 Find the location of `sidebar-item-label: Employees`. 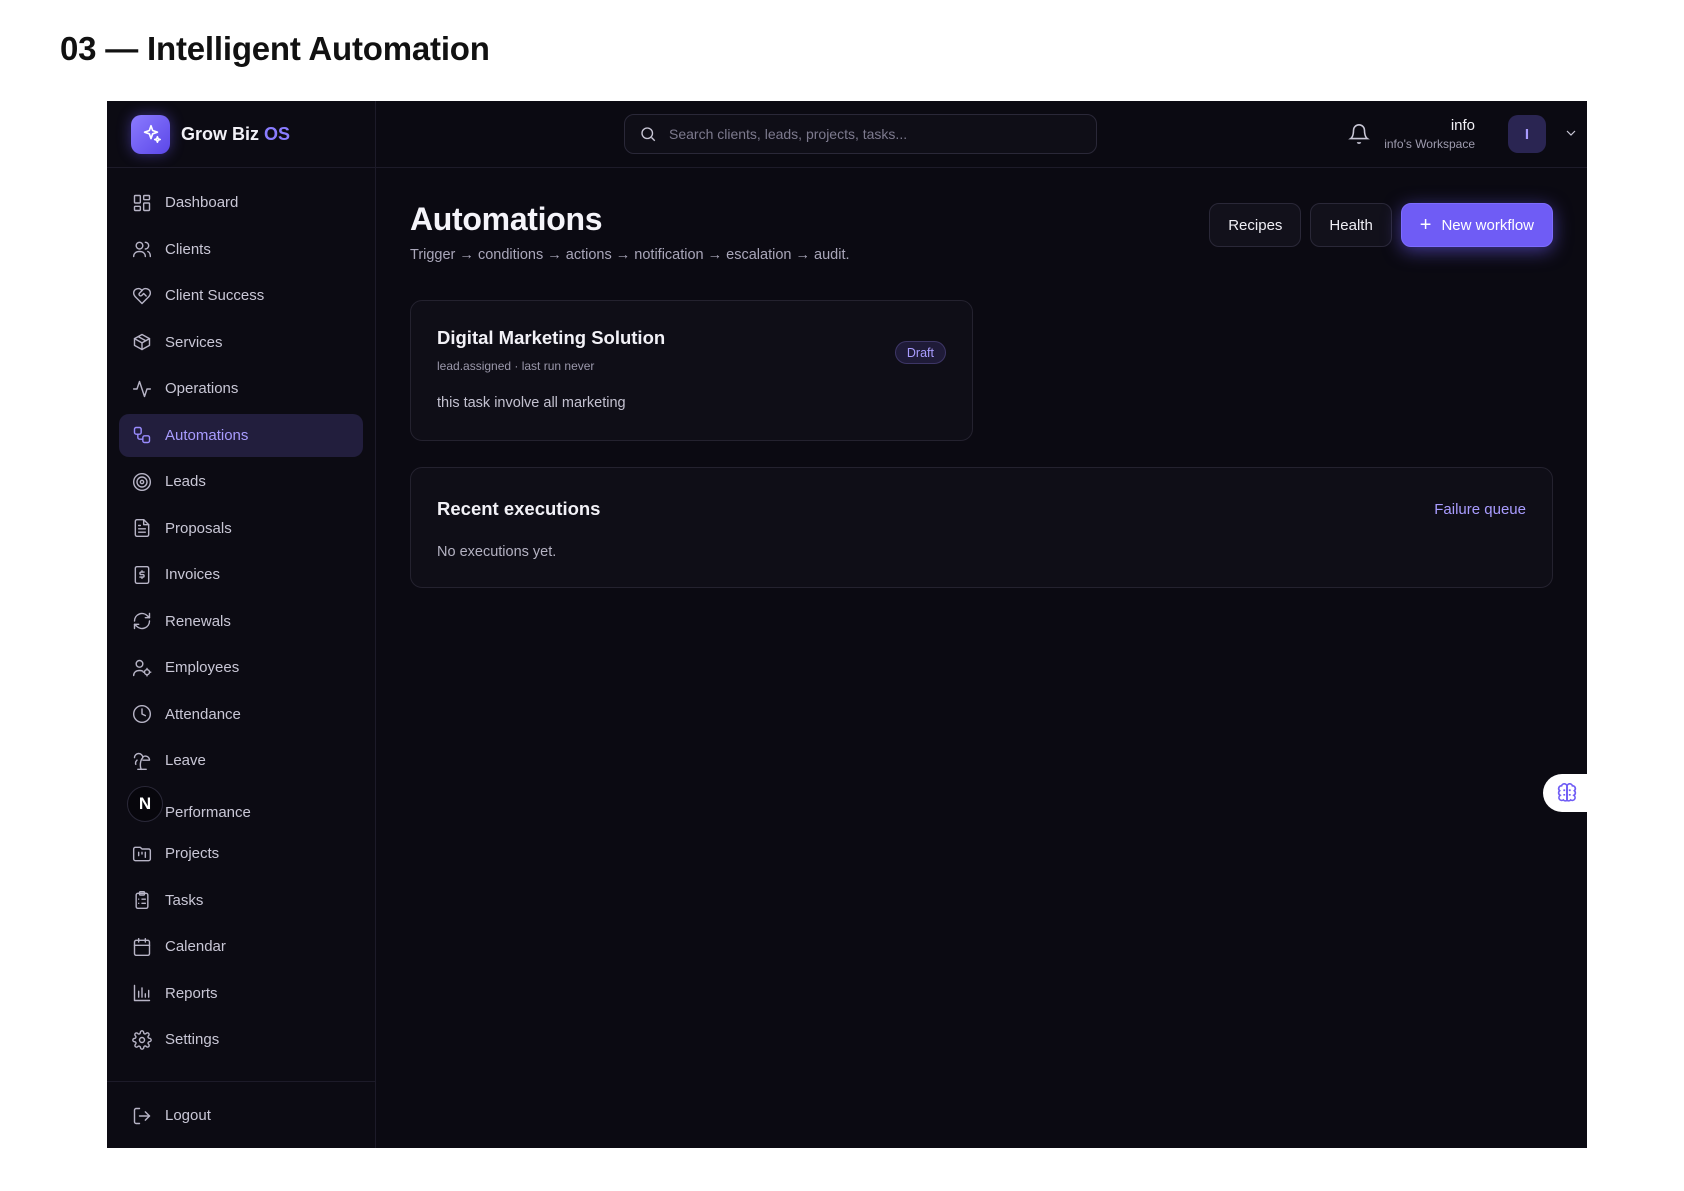

sidebar-item-label: Employees is located at coordinates (202, 667).